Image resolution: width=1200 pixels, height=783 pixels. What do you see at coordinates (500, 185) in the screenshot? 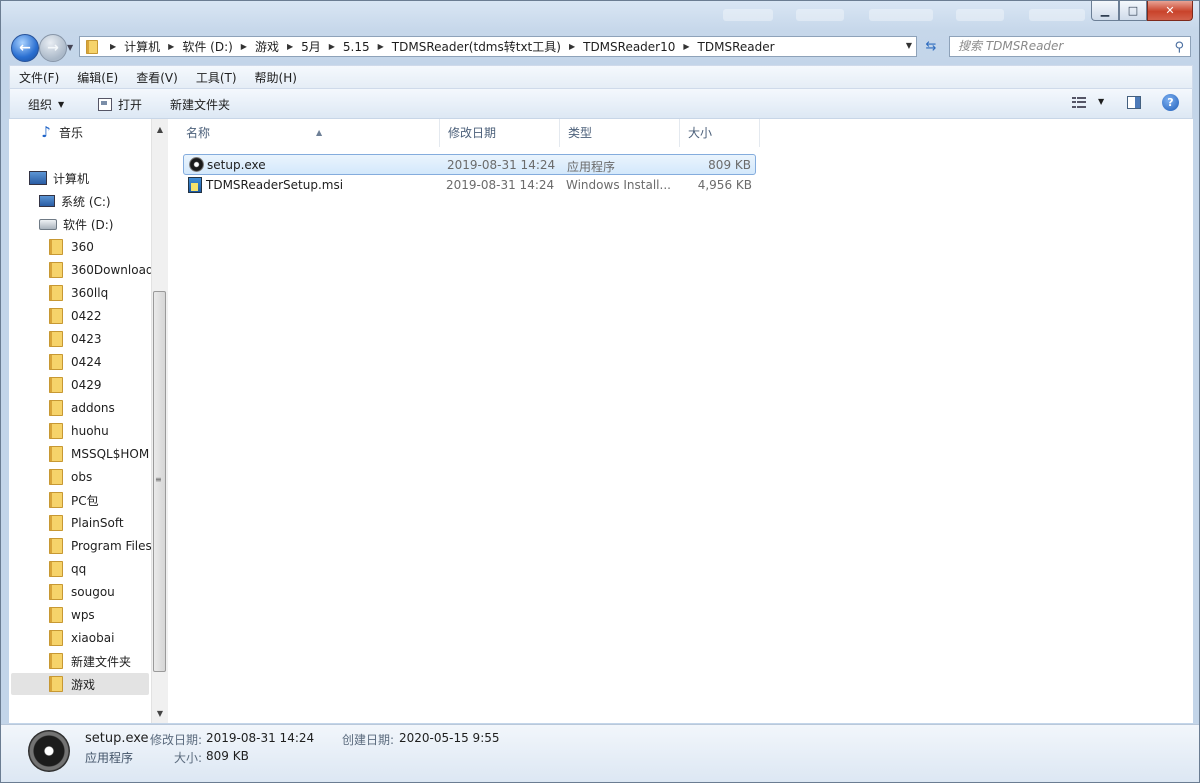
I see `file-date: 2019-08-31 14:24` at bounding box center [500, 185].